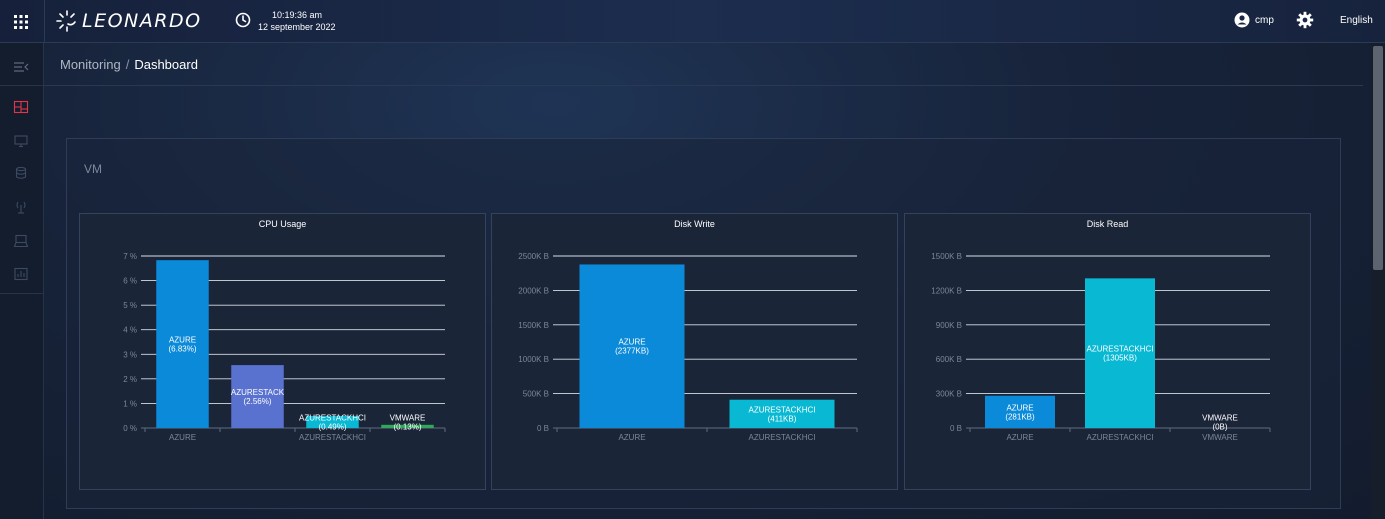 Image resolution: width=1385 pixels, height=519 pixels. Describe the element at coordinates (44, 21) in the screenshot. I see `header-divider` at that location.